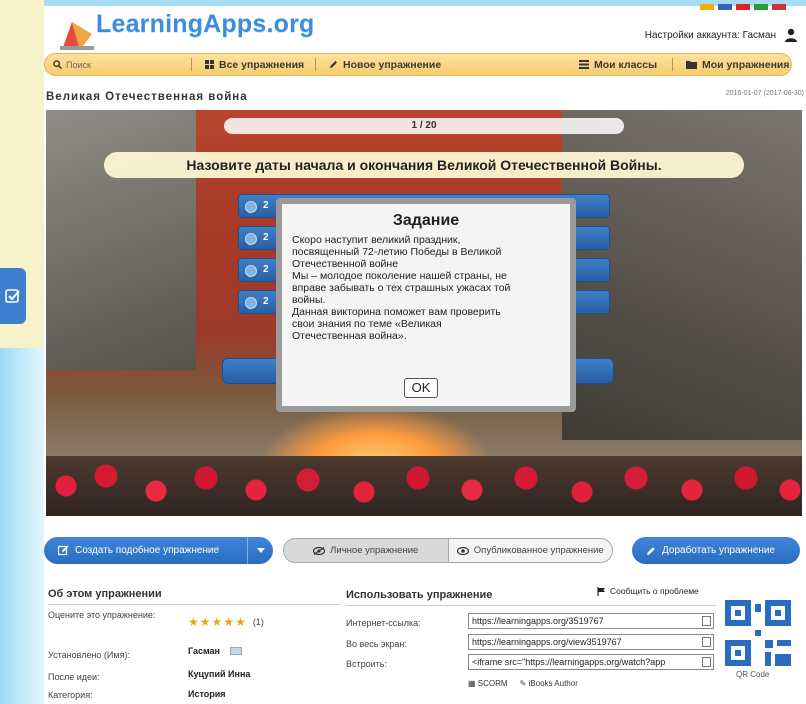 Image resolution: width=806 pixels, height=704 pixels. What do you see at coordinates (115, 64) in the screenshot?
I see `search-box: Поиск` at bounding box center [115, 64].